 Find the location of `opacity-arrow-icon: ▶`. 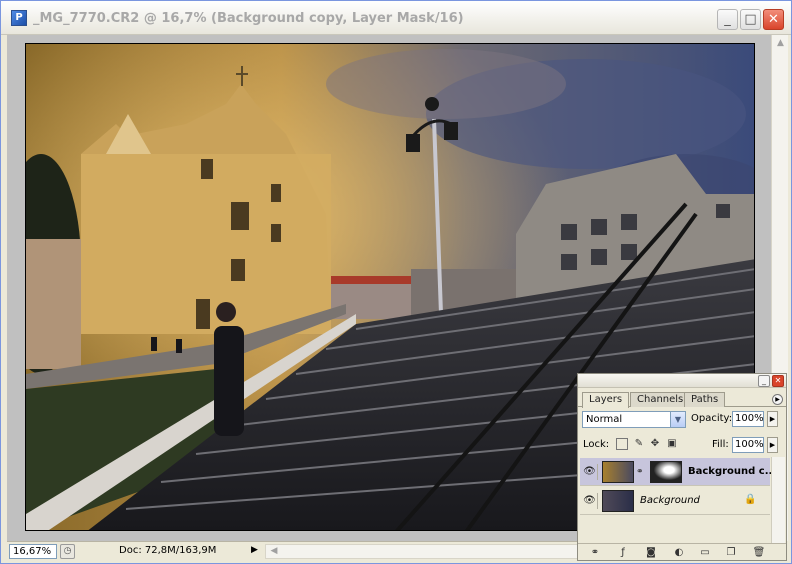

opacity-arrow-icon: ▶ is located at coordinates (772, 419).